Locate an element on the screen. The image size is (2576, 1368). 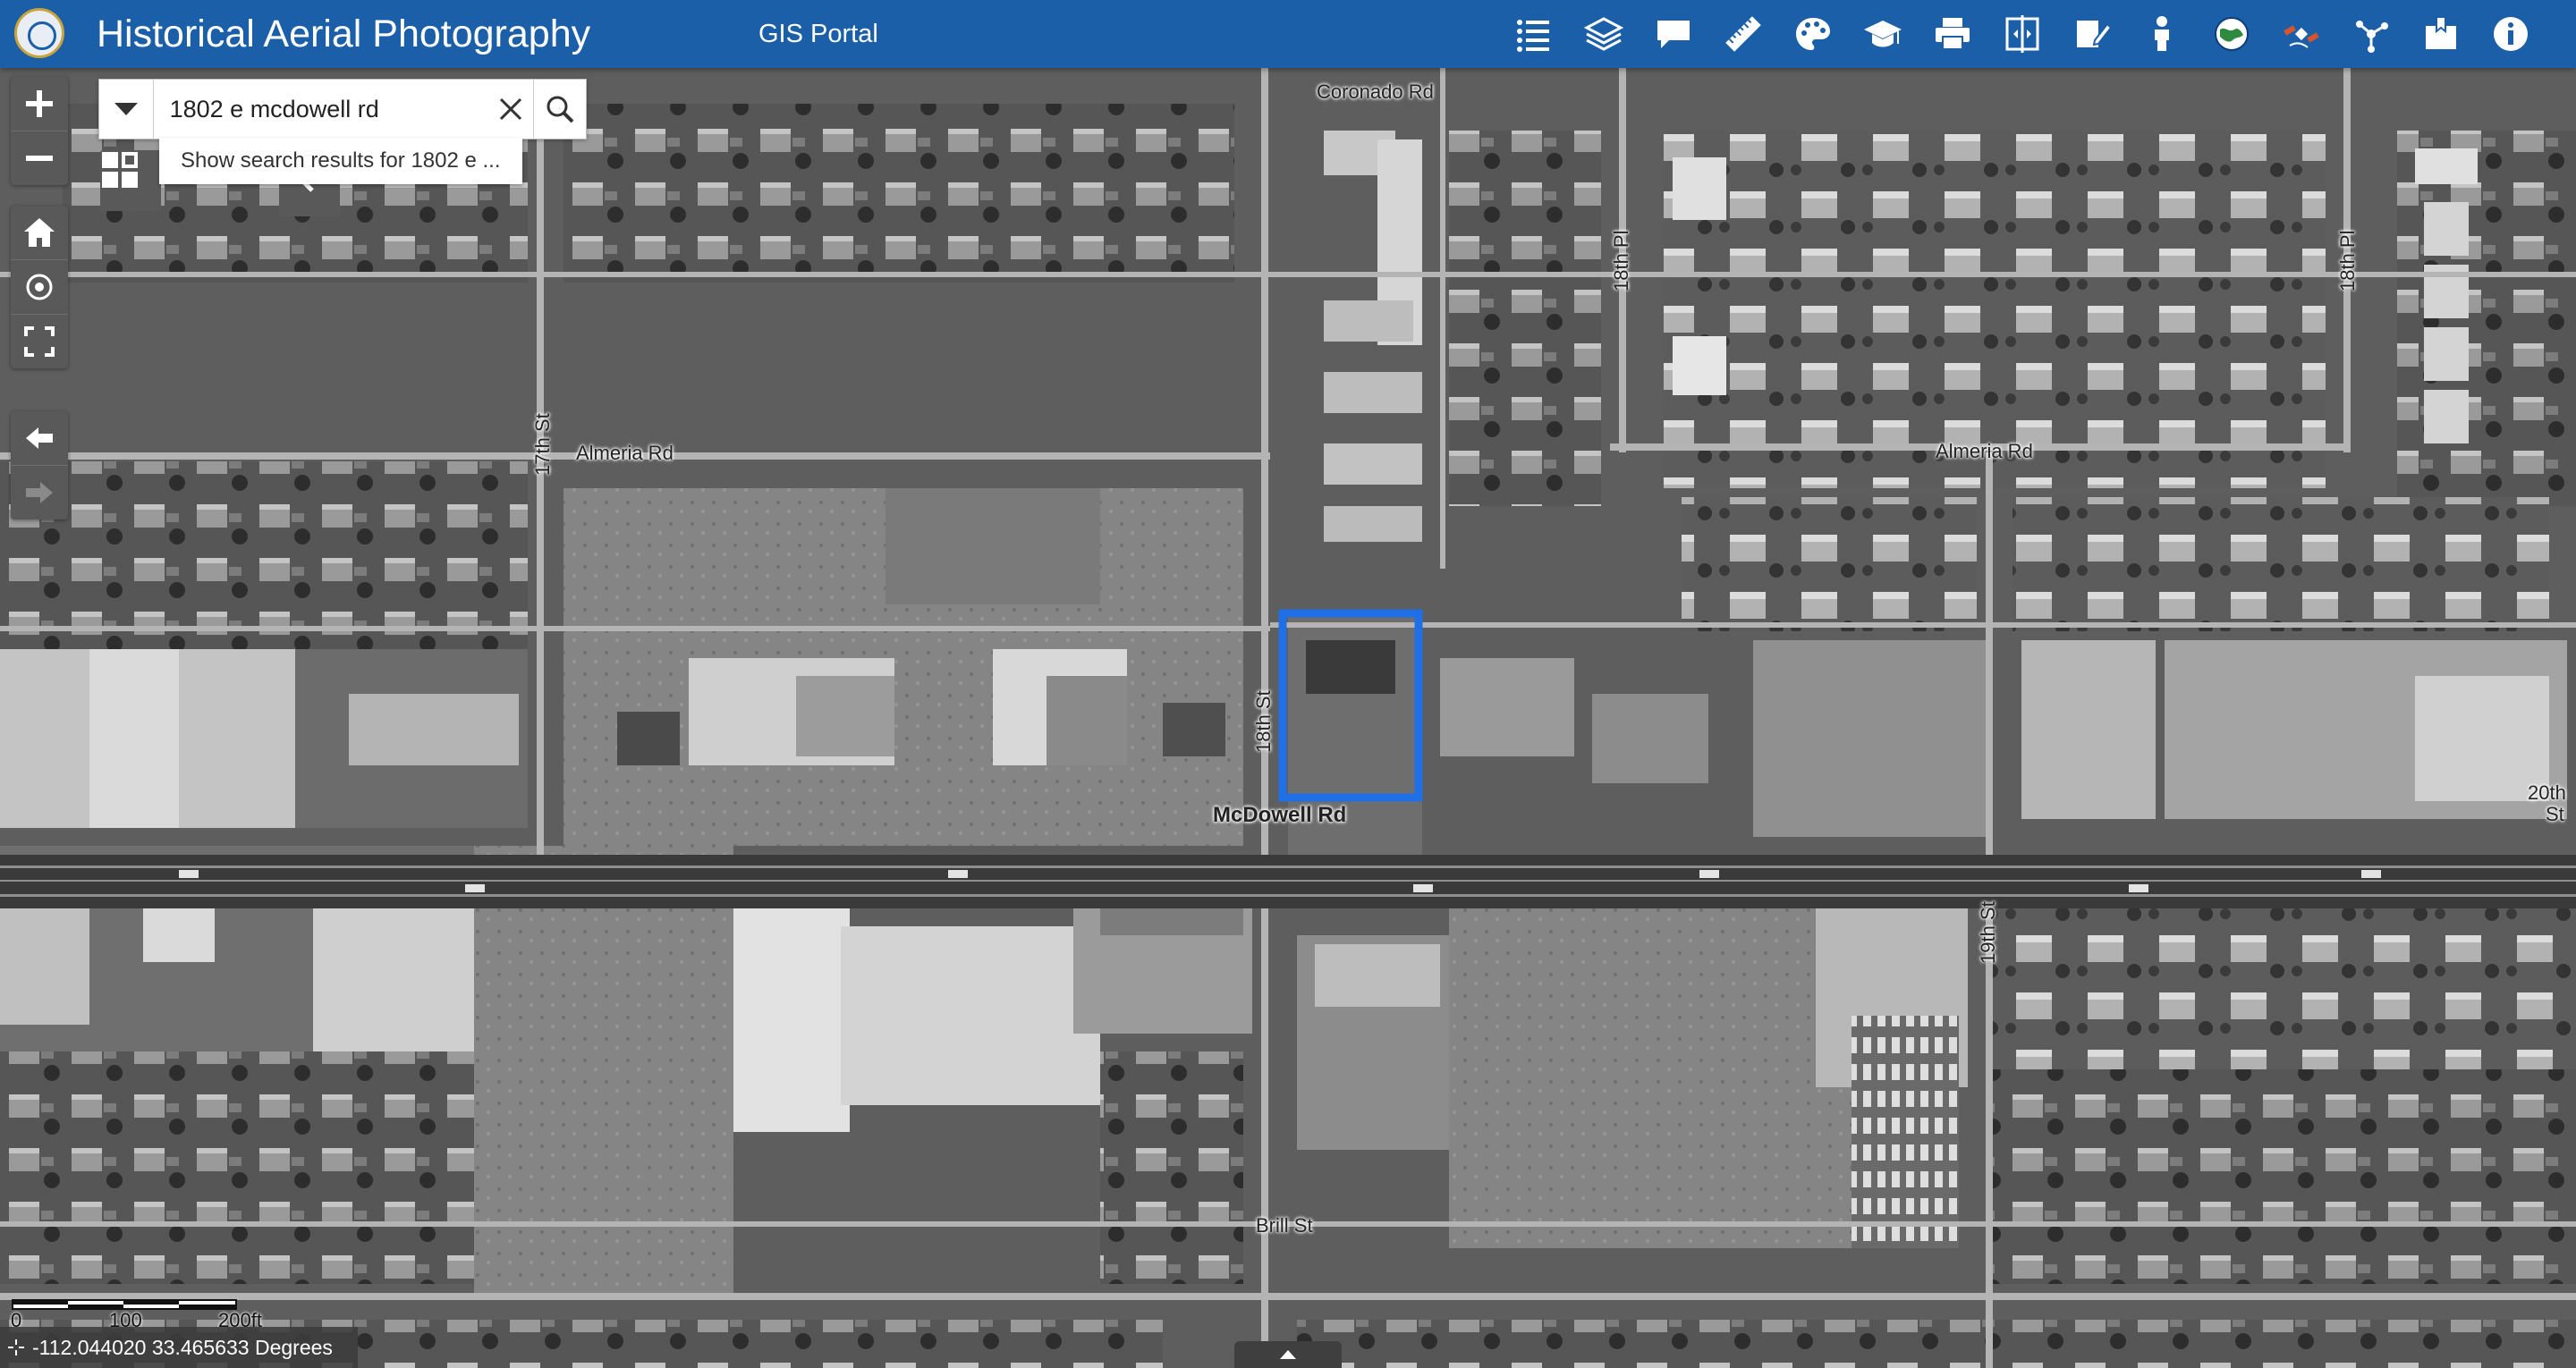
zoom-out-button is located at coordinates (39, 158).